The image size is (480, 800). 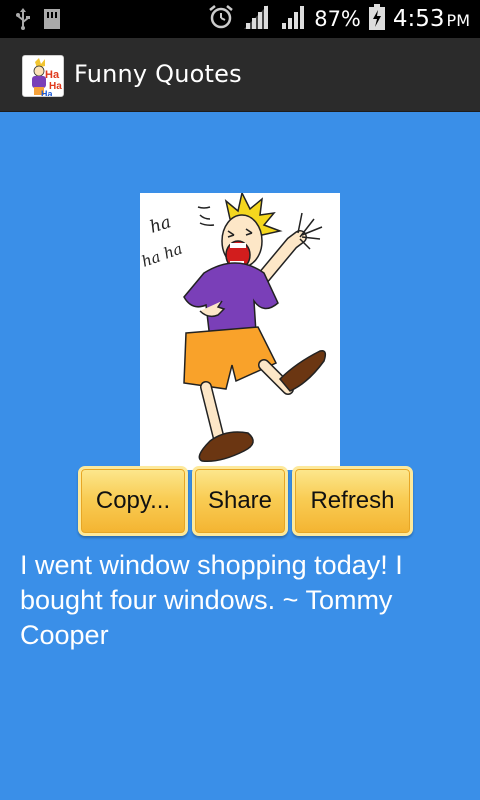 I want to click on refresh-button: Refresh, so click(x=352, y=501).